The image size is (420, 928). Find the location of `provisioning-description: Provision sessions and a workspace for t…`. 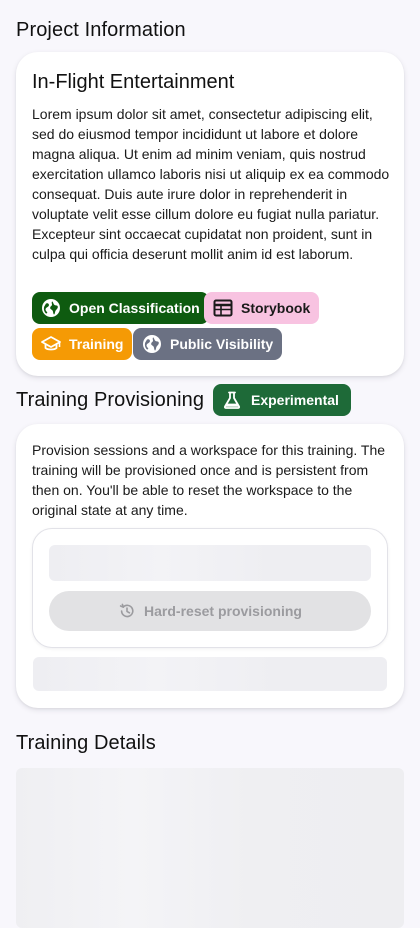

provisioning-description: Provision sessions and a workspace for t… is located at coordinates (209, 480).